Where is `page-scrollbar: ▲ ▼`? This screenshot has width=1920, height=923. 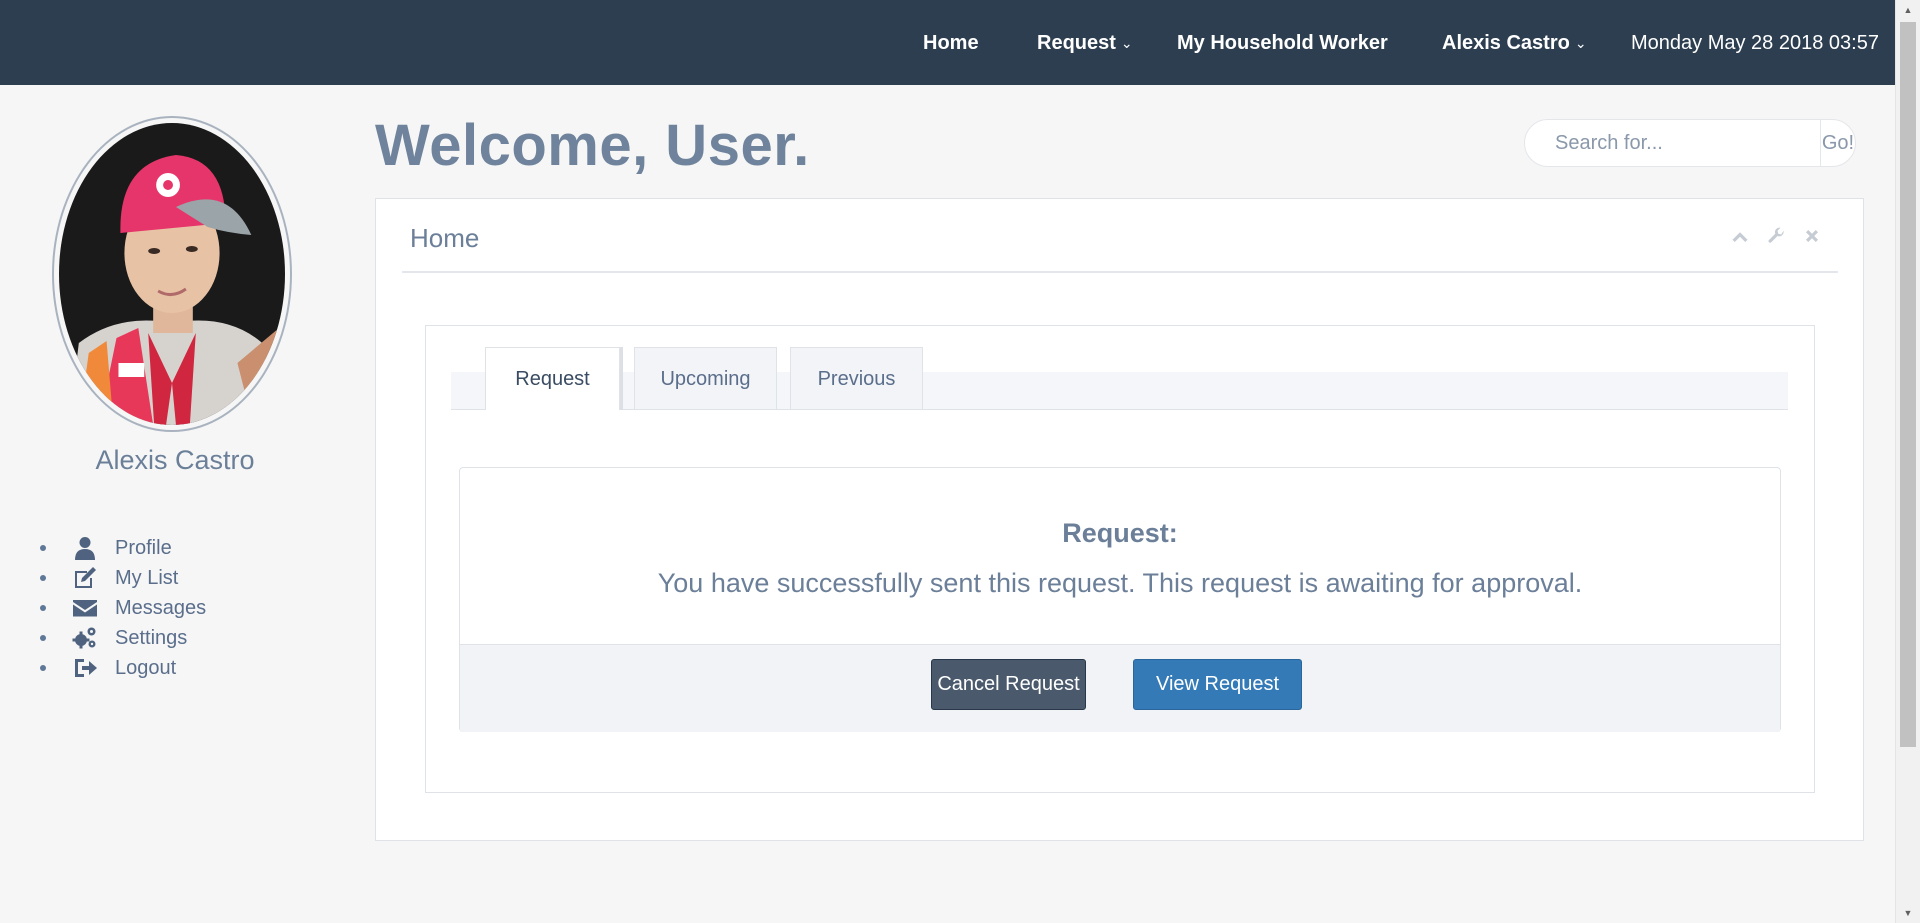
page-scrollbar: ▲ ▼ is located at coordinates (1907, 461).